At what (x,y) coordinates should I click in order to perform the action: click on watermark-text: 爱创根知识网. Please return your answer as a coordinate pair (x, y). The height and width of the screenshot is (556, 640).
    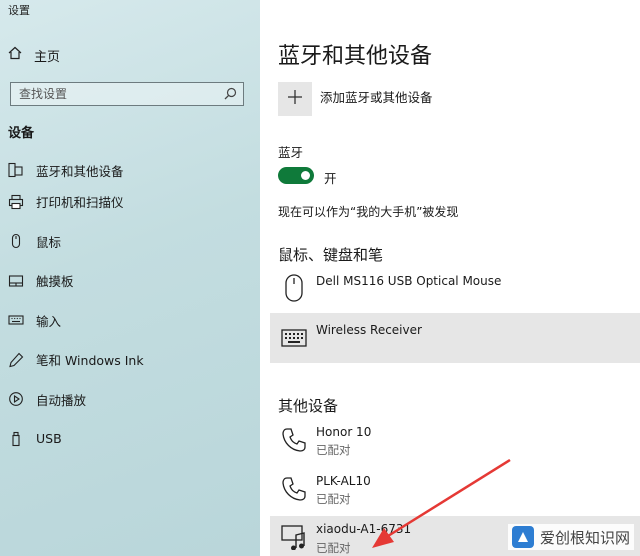
    Looking at the image, I should click on (584, 537).